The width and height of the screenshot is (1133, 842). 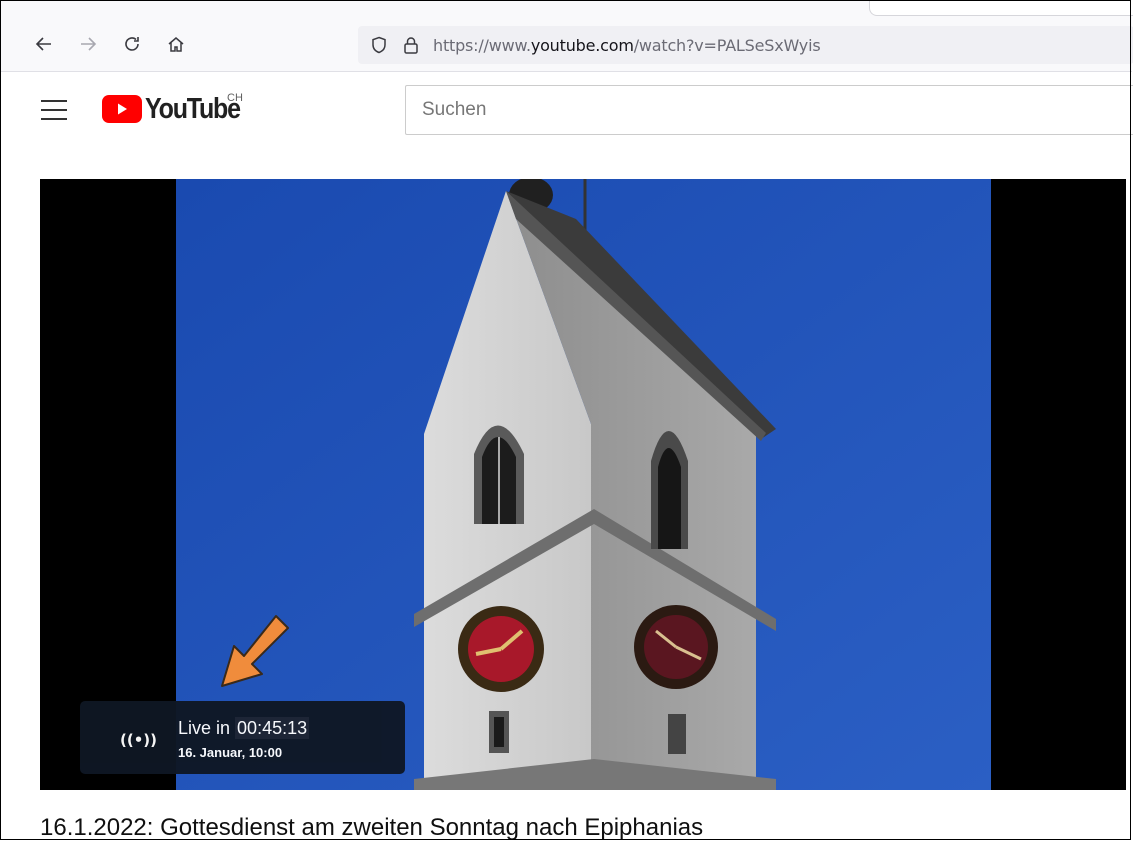 What do you see at coordinates (1001, 8) in the screenshot?
I see `tab-strip-edge` at bounding box center [1001, 8].